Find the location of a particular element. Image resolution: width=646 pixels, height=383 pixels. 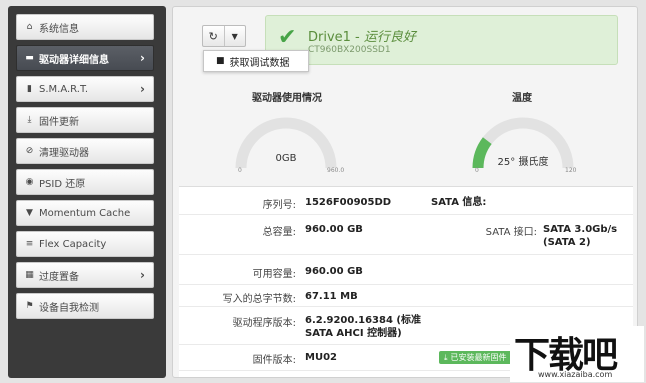

serial-value: 1526F00905DD is located at coordinates (348, 202).